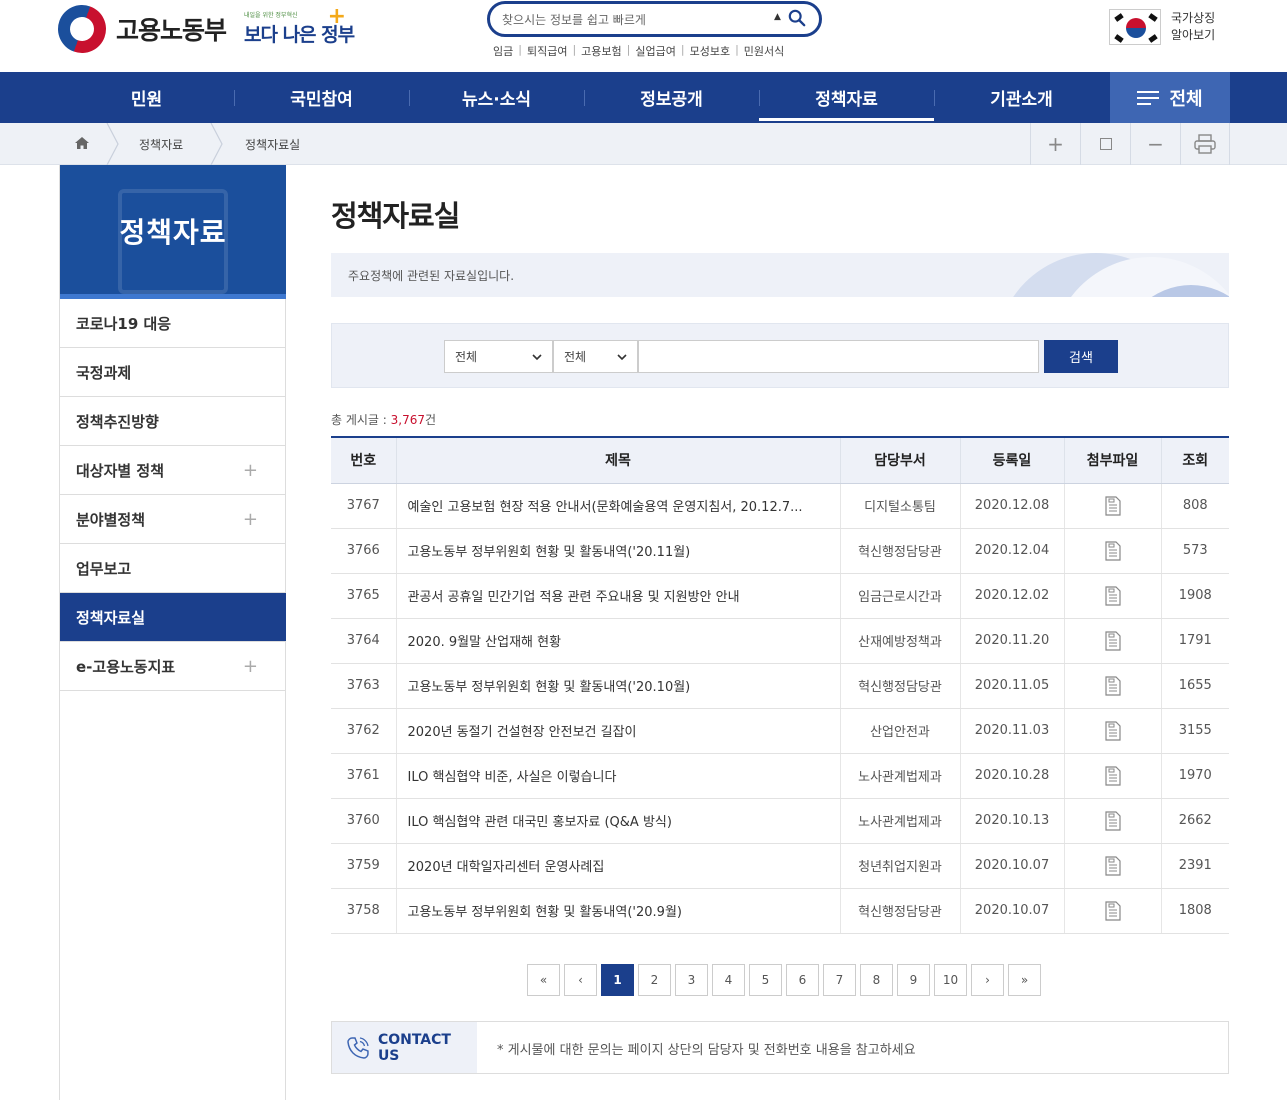  Describe the element at coordinates (173, 519) in the screenshot. I see `sidebar-item-field-policy: 분야별정책 +` at that location.